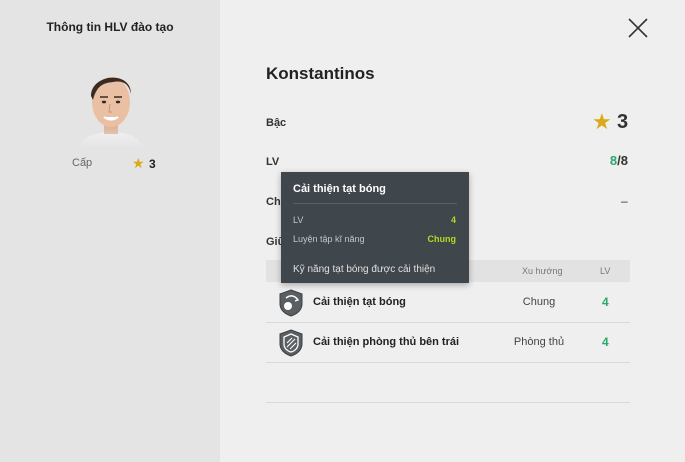 The width and height of the screenshot is (685, 462). Describe the element at coordinates (624, 201) in the screenshot. I see `chi-value: –` at that location.